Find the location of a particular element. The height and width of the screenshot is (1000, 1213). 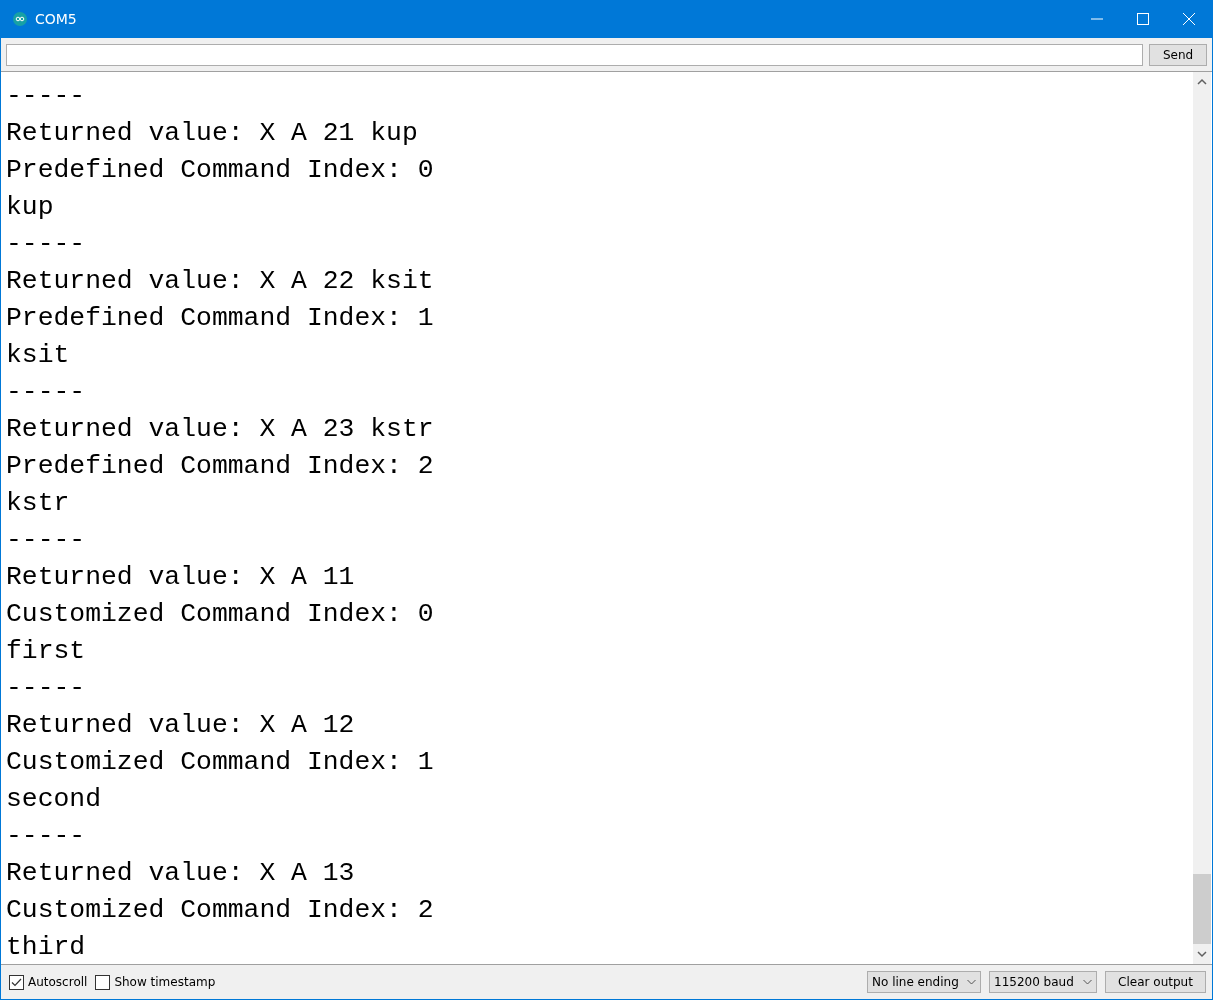

output-line: kup is located at coordinates (30, 207).